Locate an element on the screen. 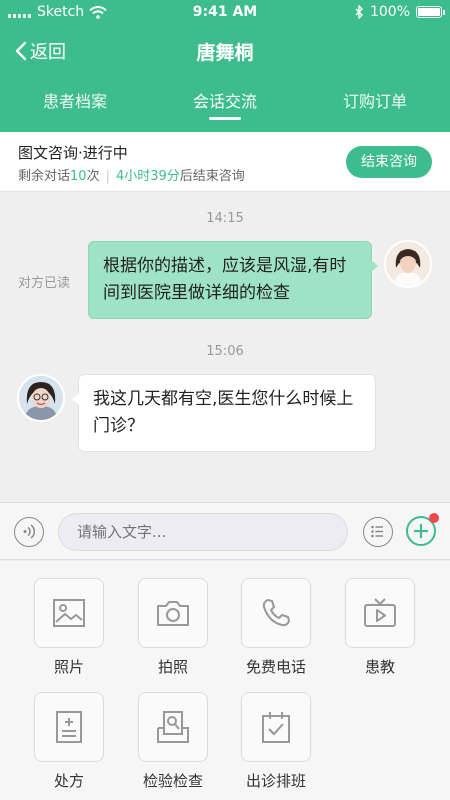  time-left: 4小时39分 is located at coordinates (147, 176).